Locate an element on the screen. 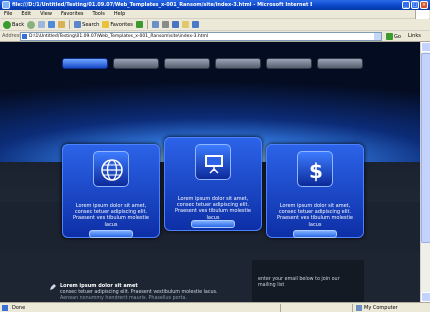 Image resolution: width=430 pixels, height=312 pixels. dollar-icon: $ is located at coordinates (315, 169).